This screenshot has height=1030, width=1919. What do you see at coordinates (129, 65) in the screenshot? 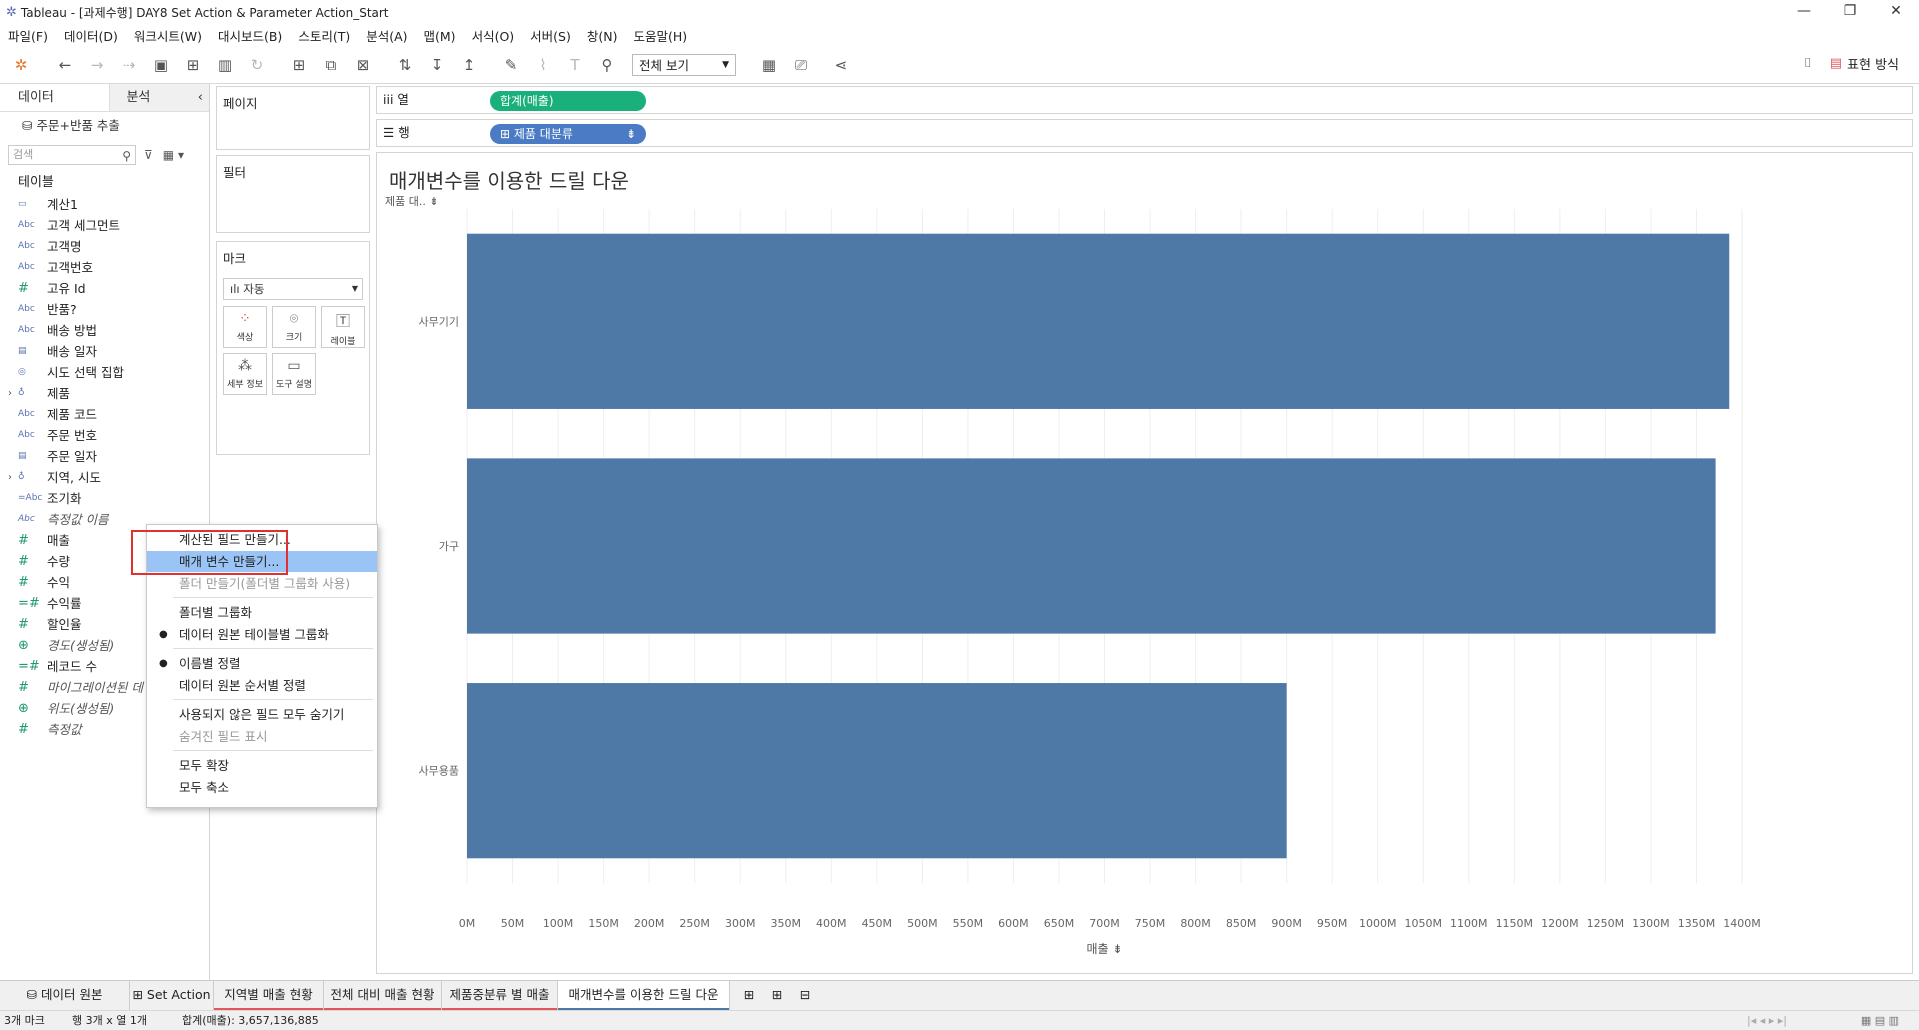
I see `replay-icon: ⇢` at bounding box center [129, 65].